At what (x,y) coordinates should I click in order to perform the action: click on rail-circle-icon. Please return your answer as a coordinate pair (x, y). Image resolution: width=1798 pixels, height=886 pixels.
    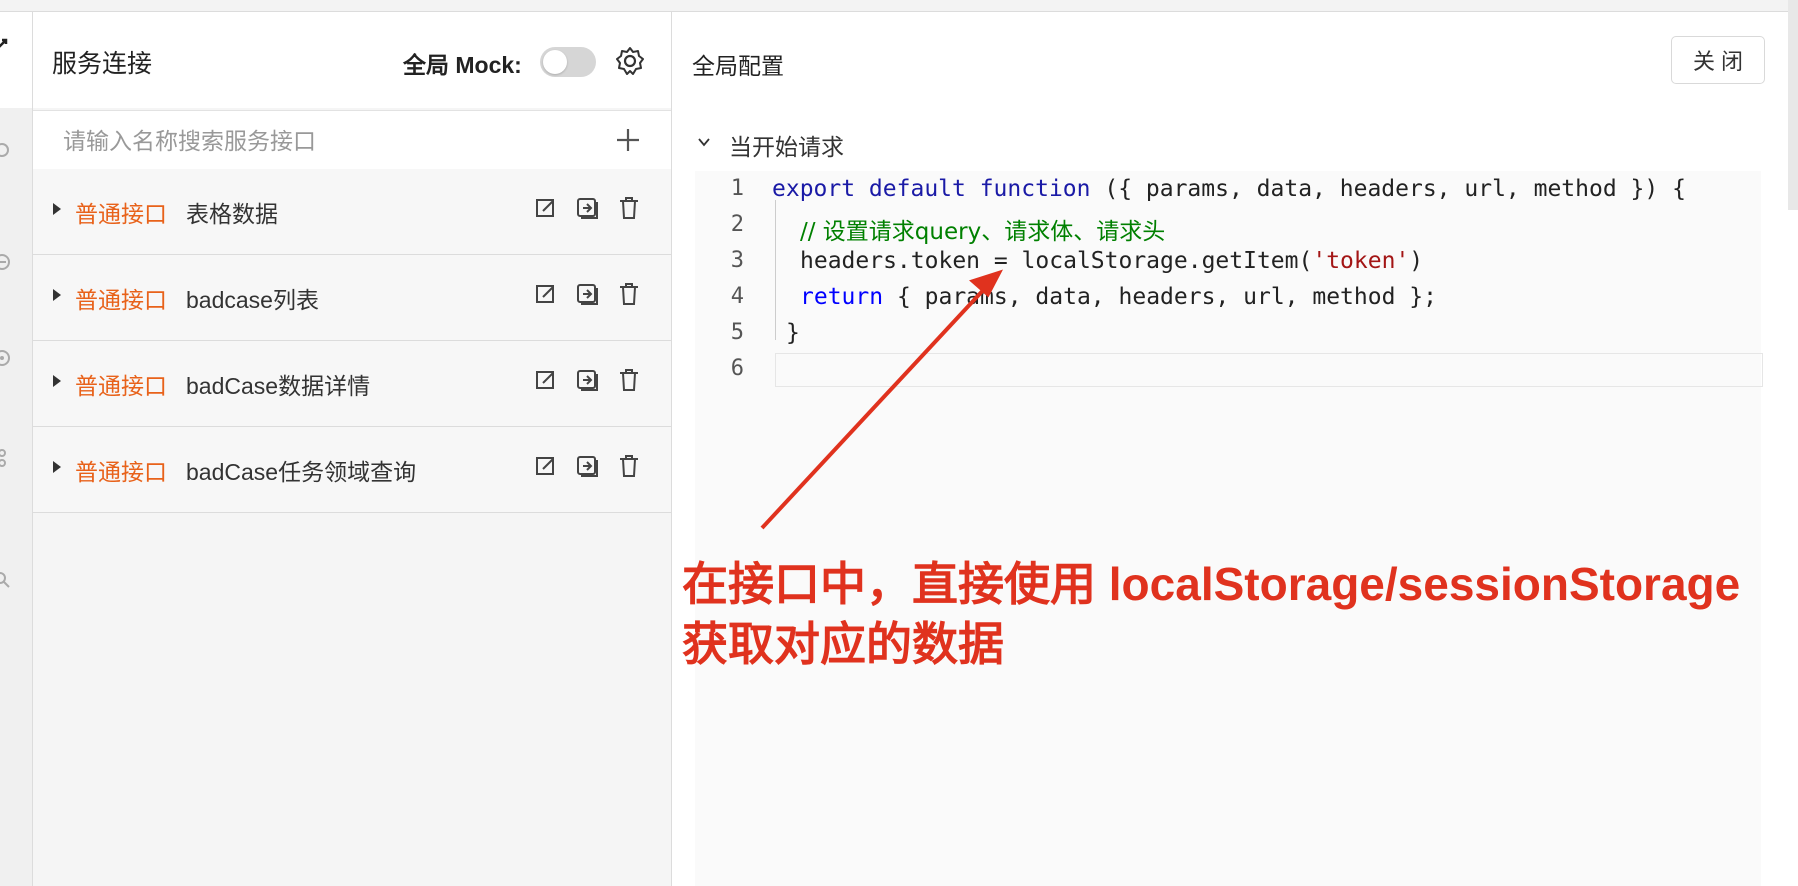
    Looking at the image, I should click on (6, 262).